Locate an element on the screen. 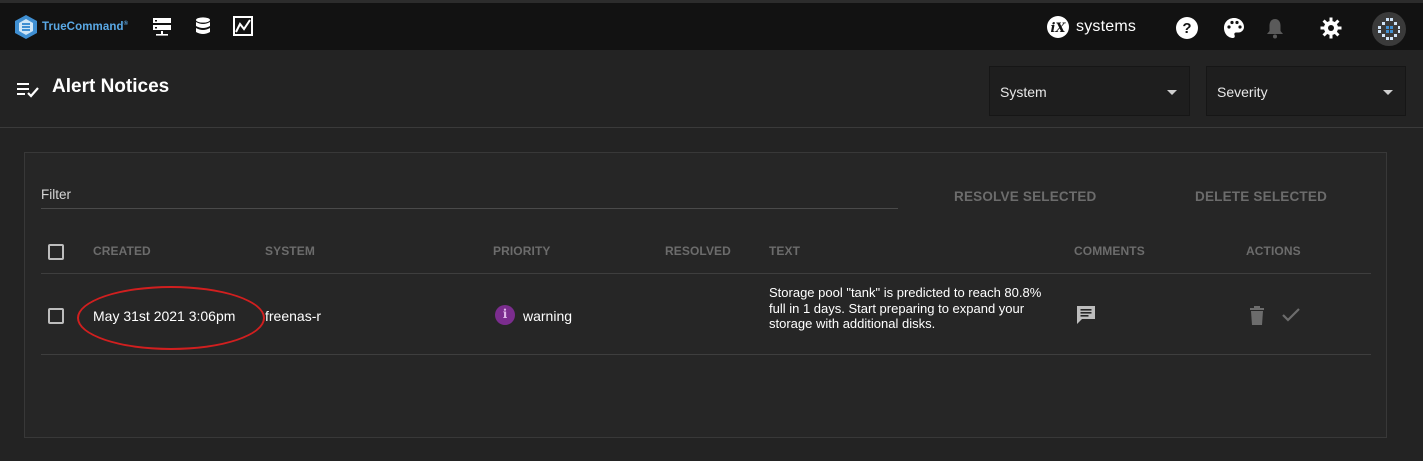 This screenshot has width=1423, height=461. svg-text: iX is located at coordinates (1058, 28).